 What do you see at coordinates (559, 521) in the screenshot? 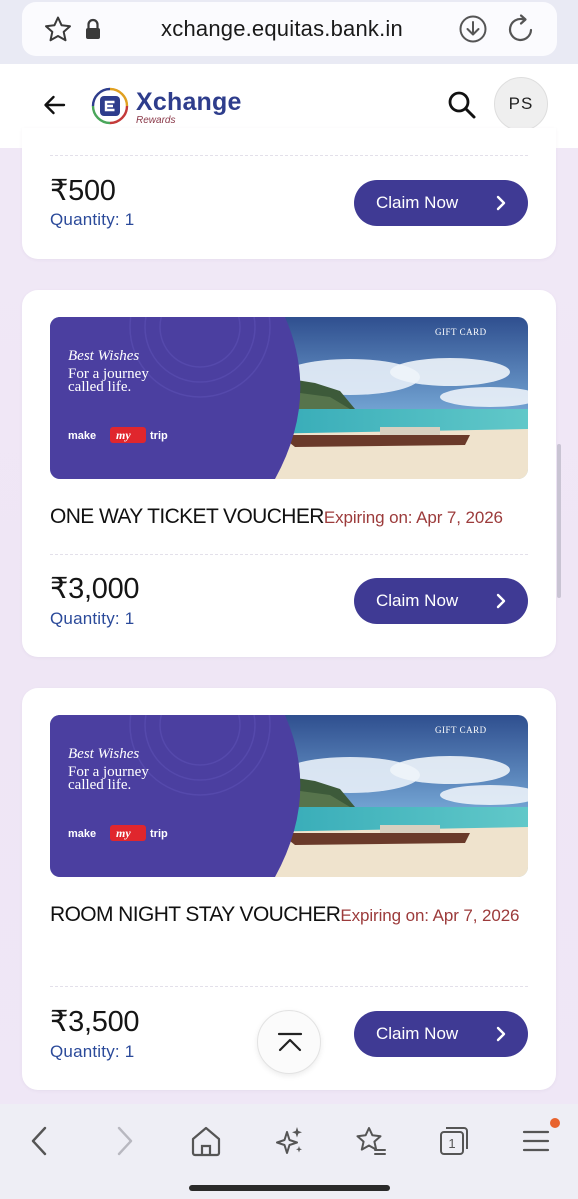
I see `scrollbar-thumb` at bounding box center [559, 521].